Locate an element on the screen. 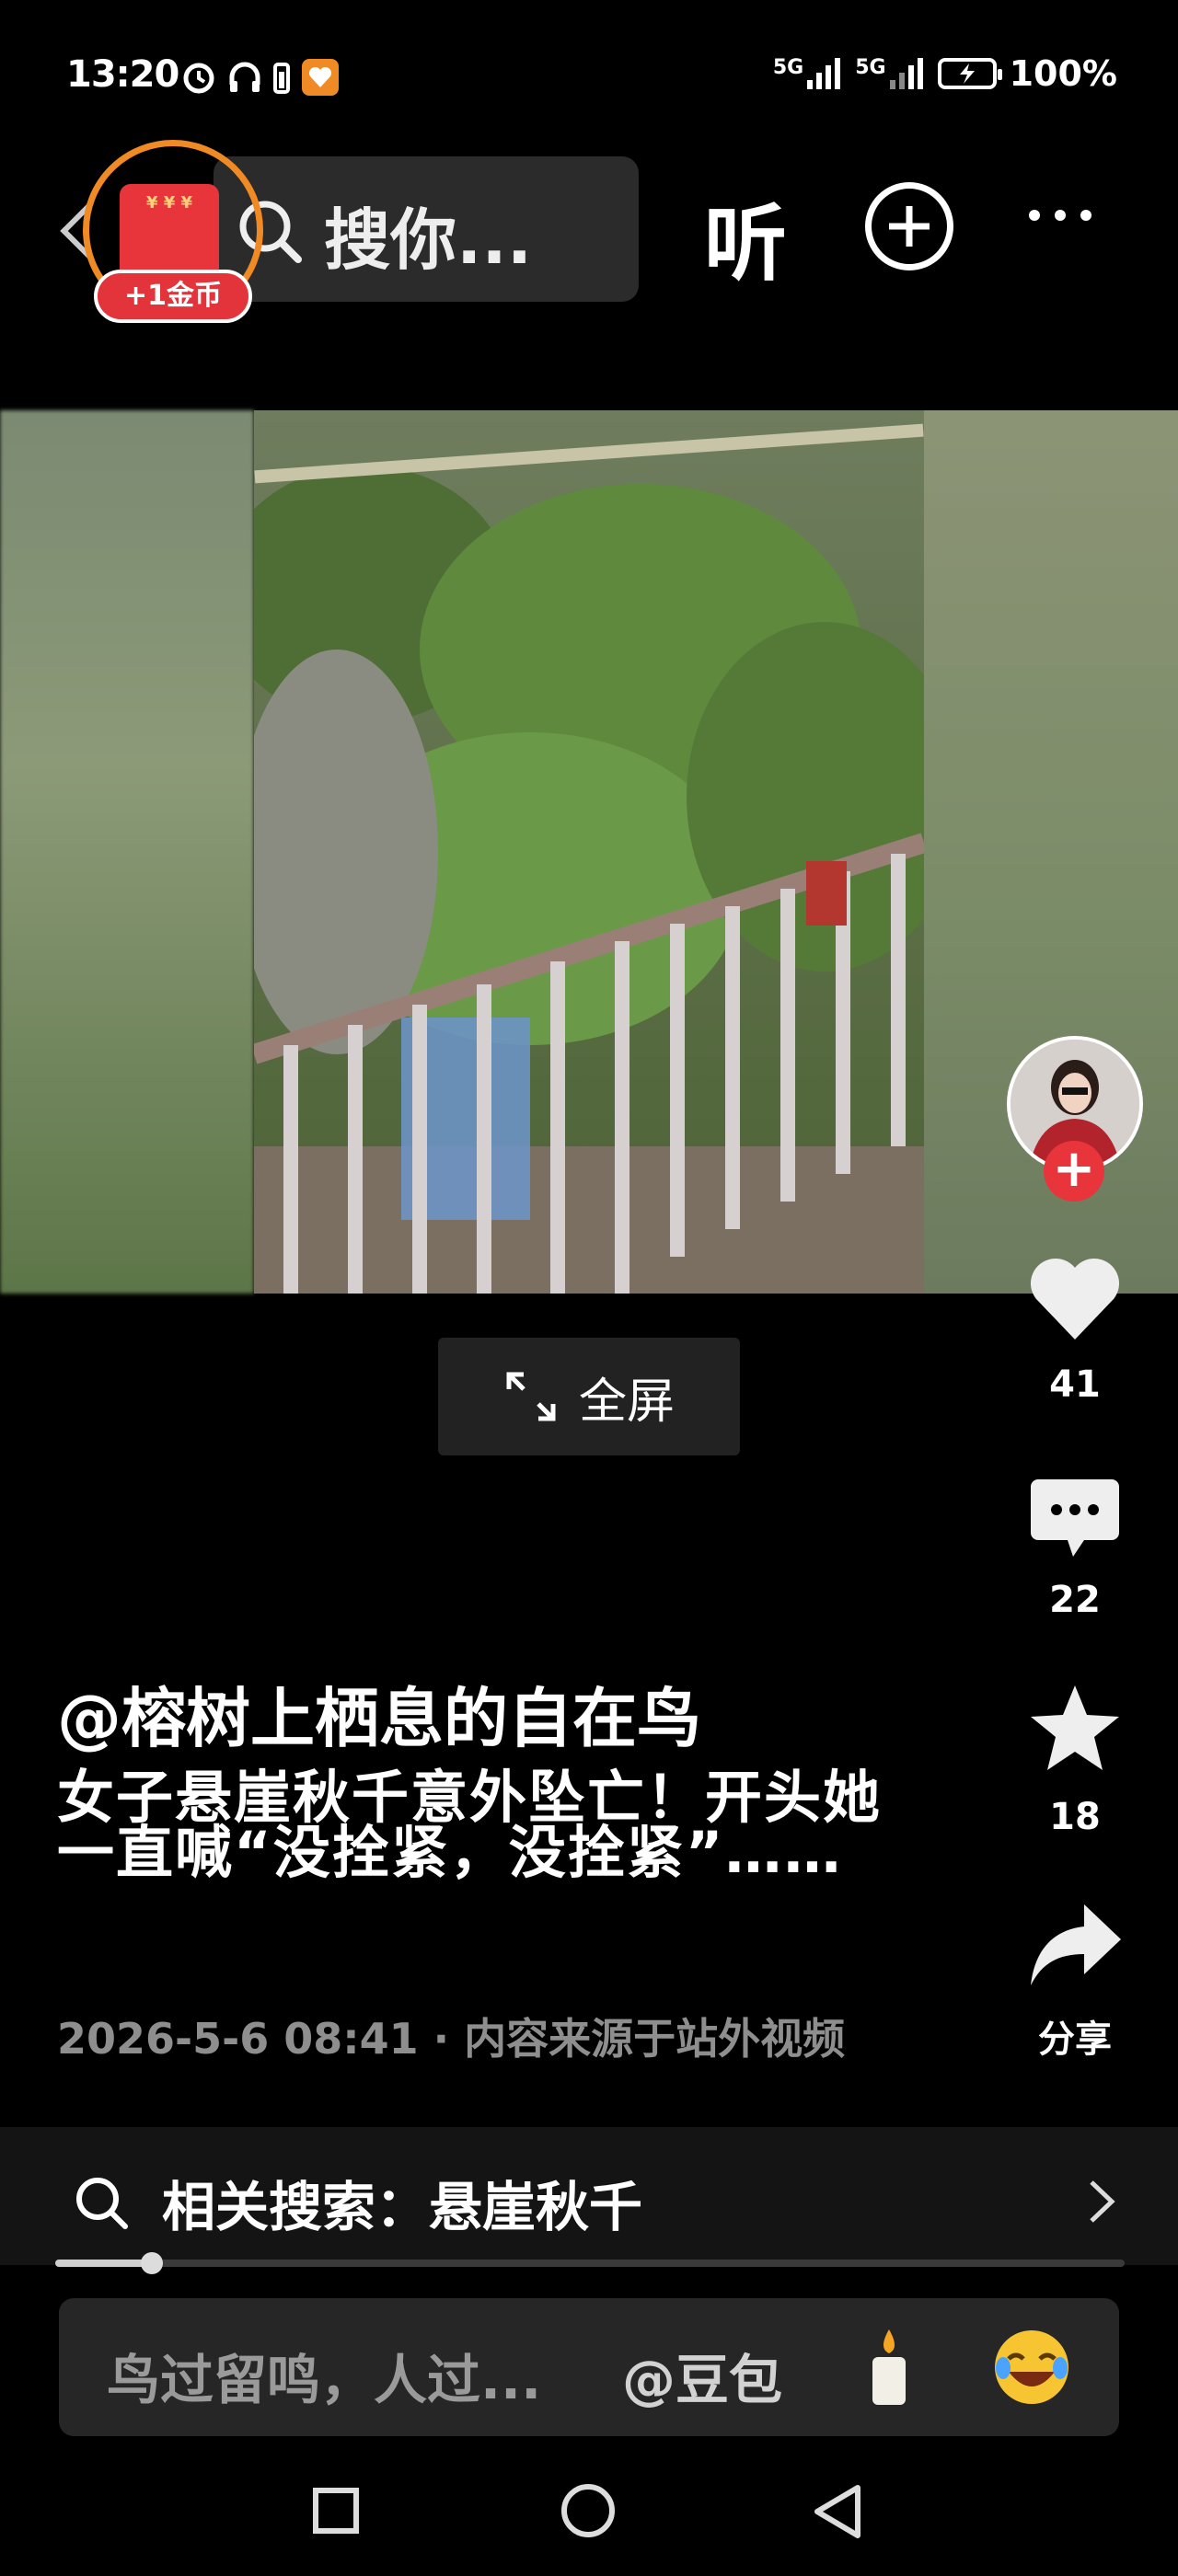  favorite-count: 18 is located at coordinates (1075, 1817).